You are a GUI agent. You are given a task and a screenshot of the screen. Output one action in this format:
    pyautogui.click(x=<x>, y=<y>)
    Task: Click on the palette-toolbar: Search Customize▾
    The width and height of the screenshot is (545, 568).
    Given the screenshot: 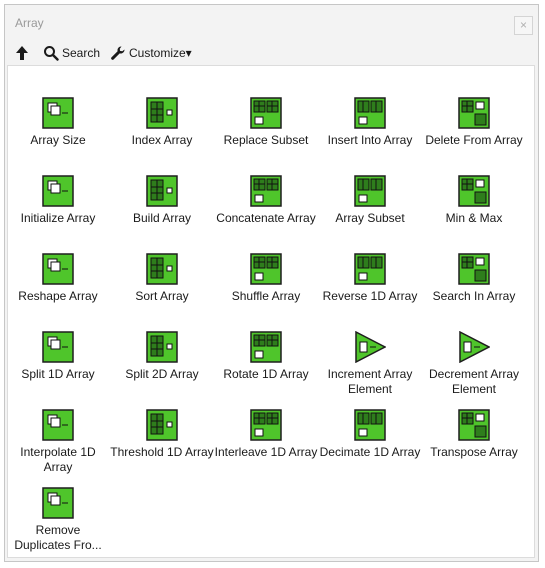 What is the action you would take?
    pyautogui.click(x=271, y=52)
    